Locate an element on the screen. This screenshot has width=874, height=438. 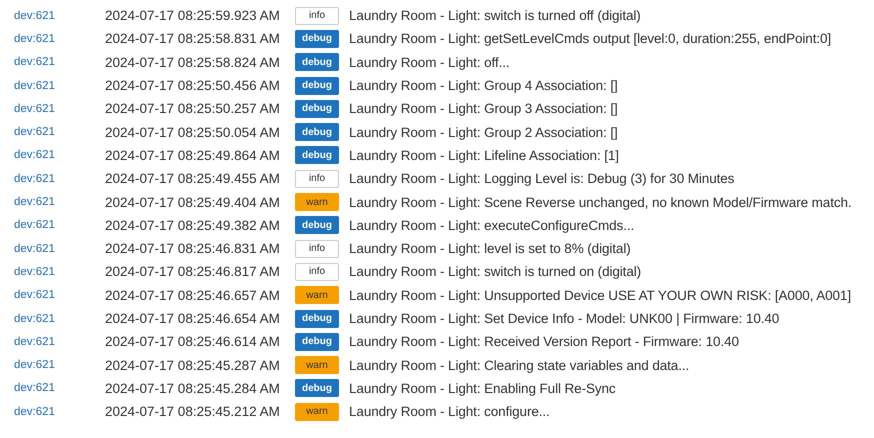
timestamp: 2024-07-17 08:25:49.404 AM is located at coordinates (193, 202).